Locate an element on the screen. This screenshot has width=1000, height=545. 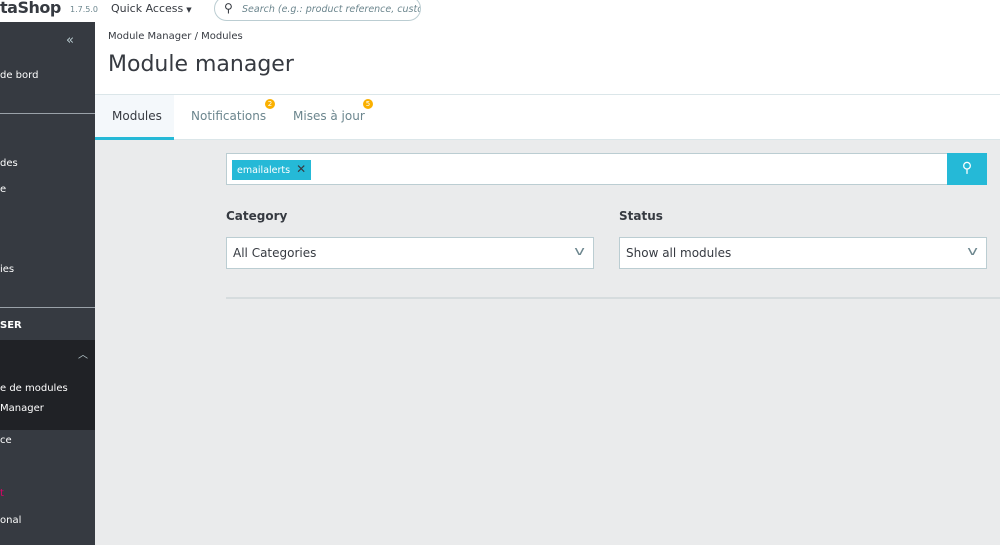
page-title: Module manager is located at coordinates (201, 64).